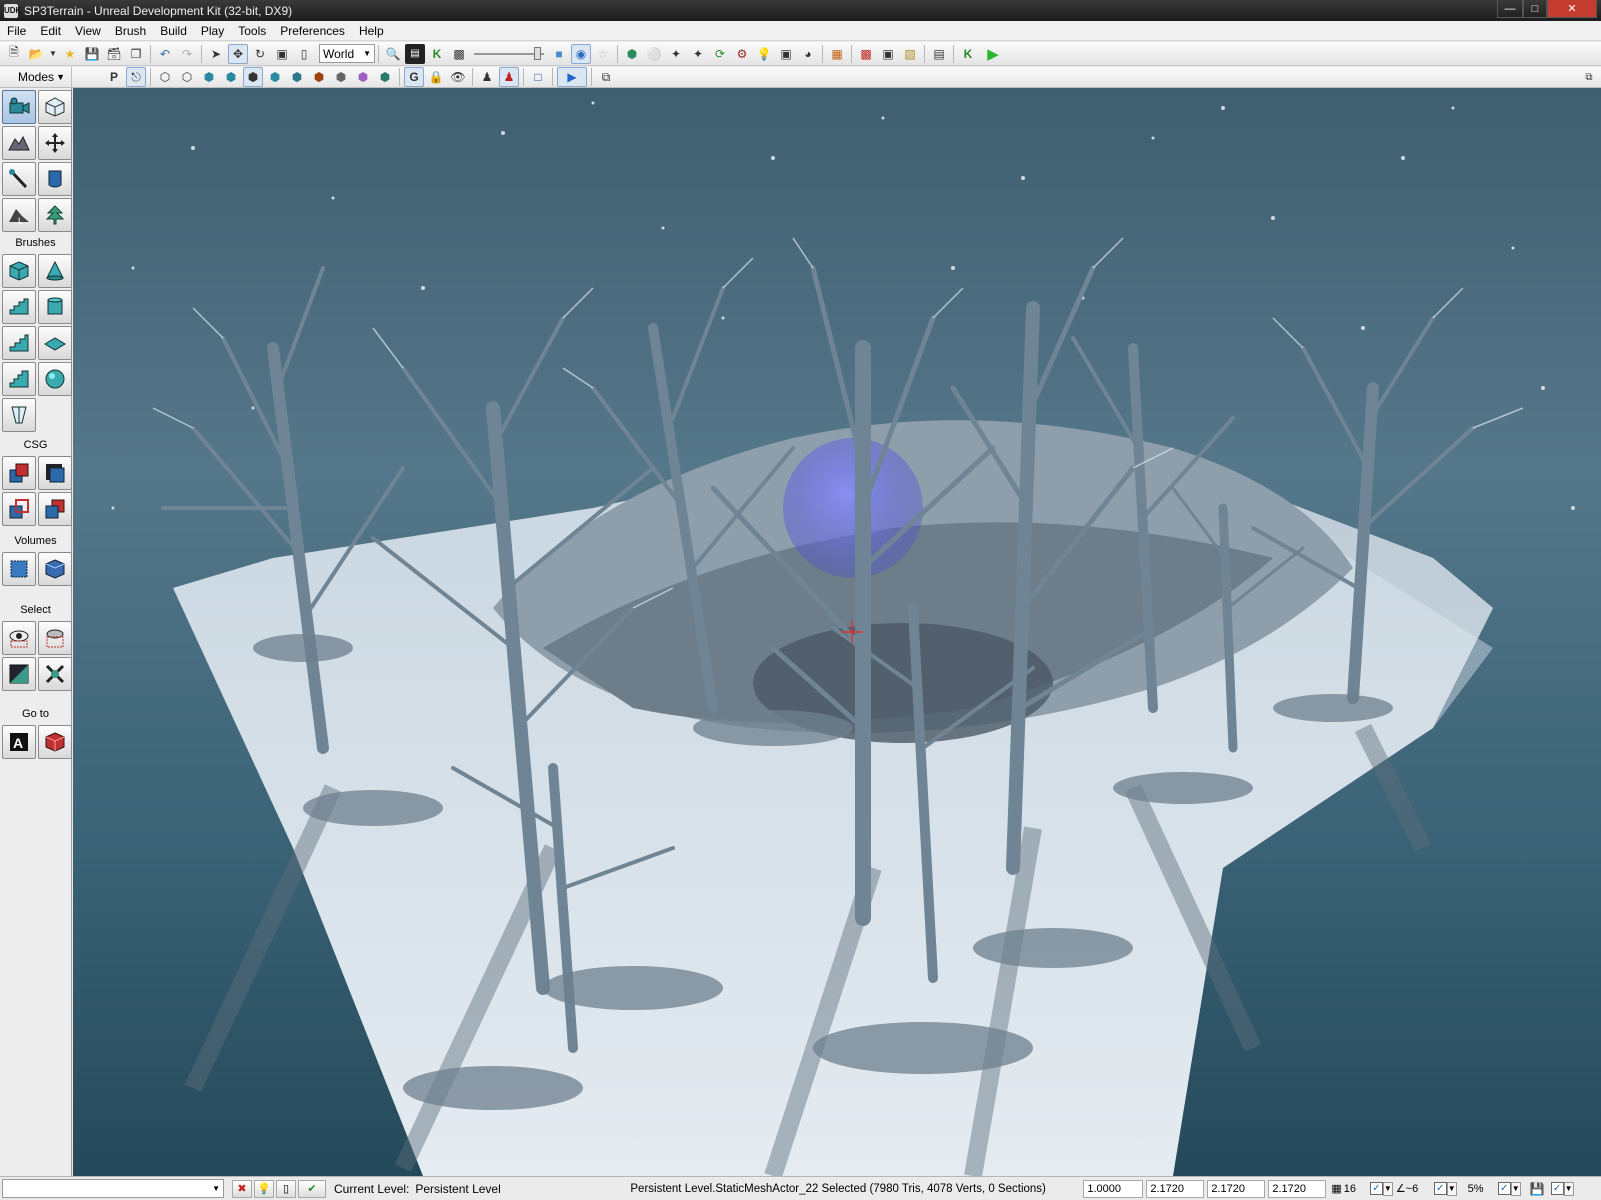  Describe the element at coordinates (130, 31) in the screenshot. I see `menu-brush: Brush` at that location.